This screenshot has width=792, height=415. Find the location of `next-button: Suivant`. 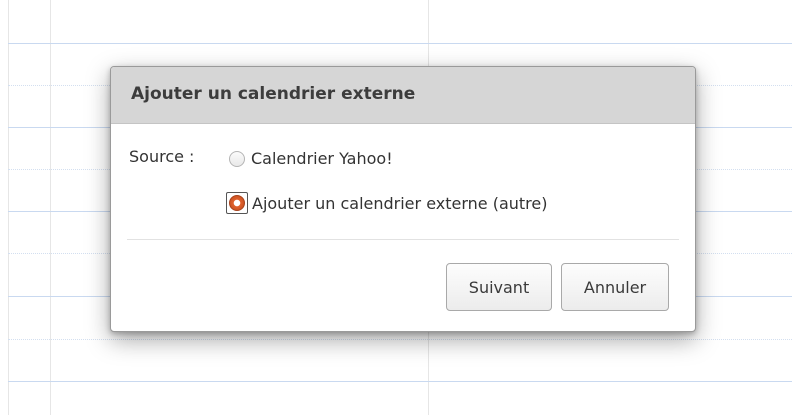

next-button: Suivant is located at coordinates (499, 287).